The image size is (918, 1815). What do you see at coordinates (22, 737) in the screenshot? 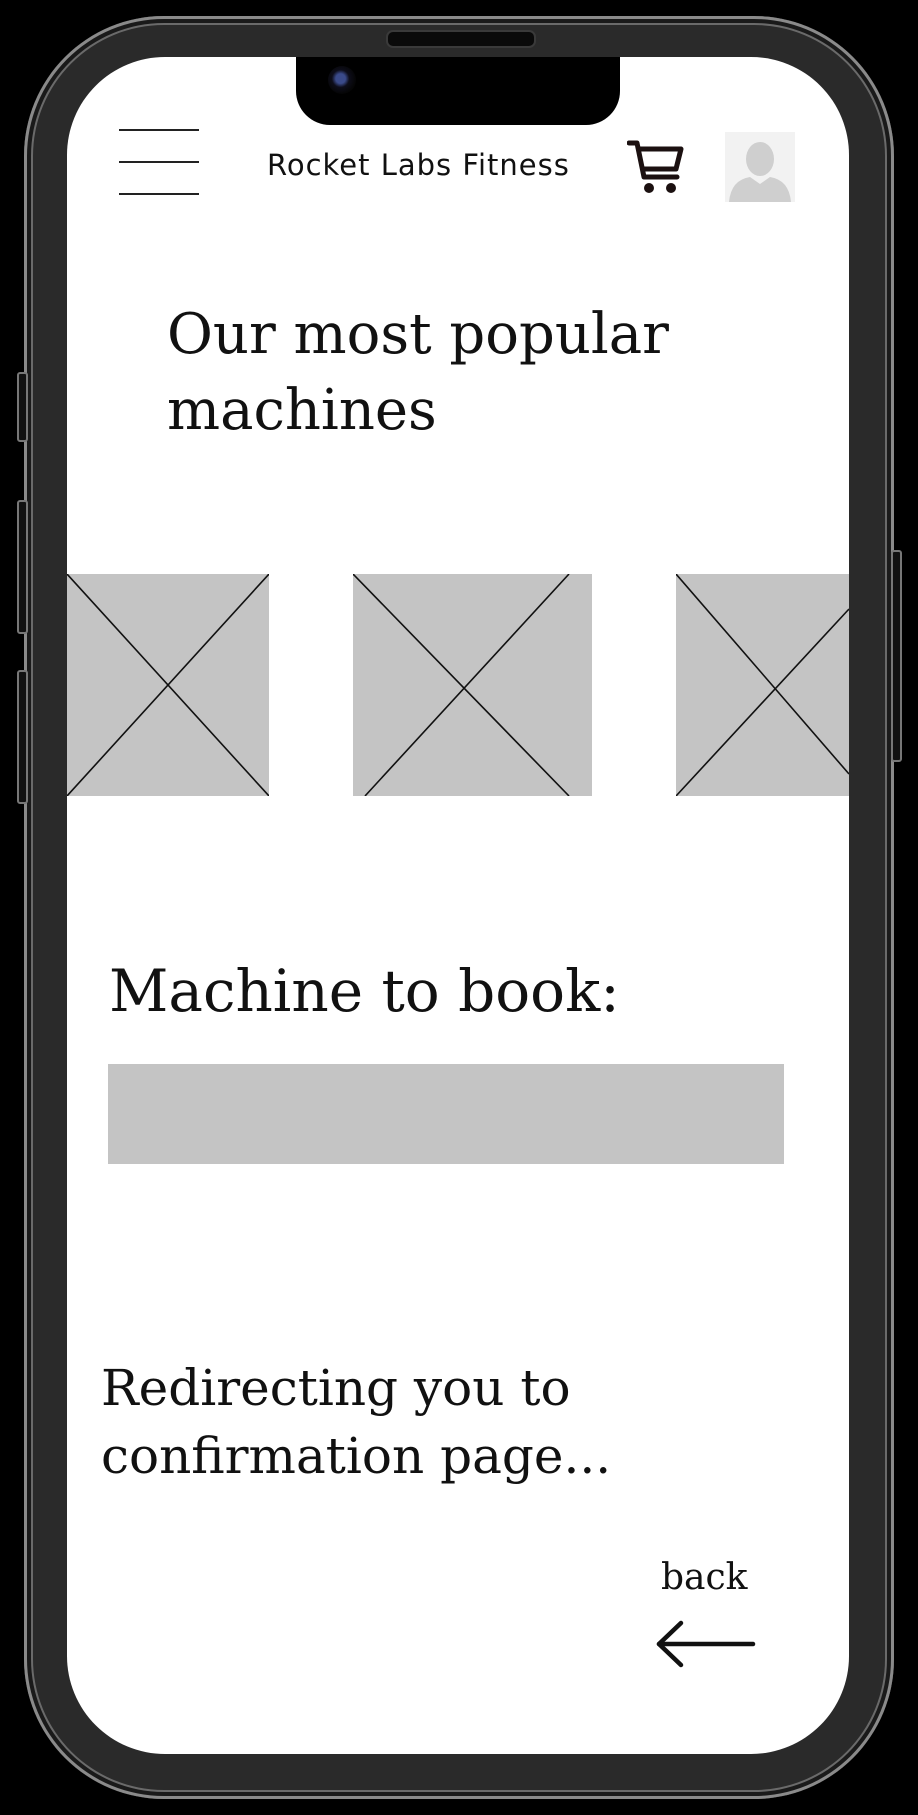
I see `volume-down-button` at bounding box center [22, 737].